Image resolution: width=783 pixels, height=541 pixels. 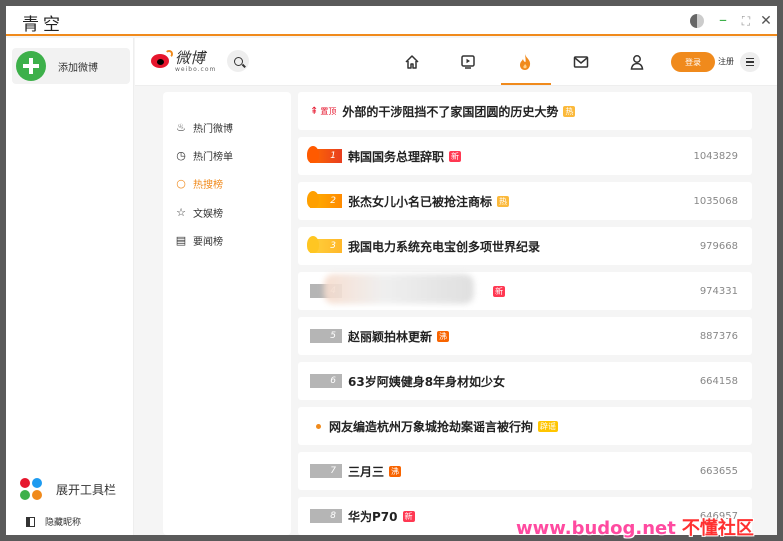 What do you see at coordinates (86, 489) in the screenshot?
I see `expand-toolbar-label: 展开工具栏` at bounding box center [86, 489].